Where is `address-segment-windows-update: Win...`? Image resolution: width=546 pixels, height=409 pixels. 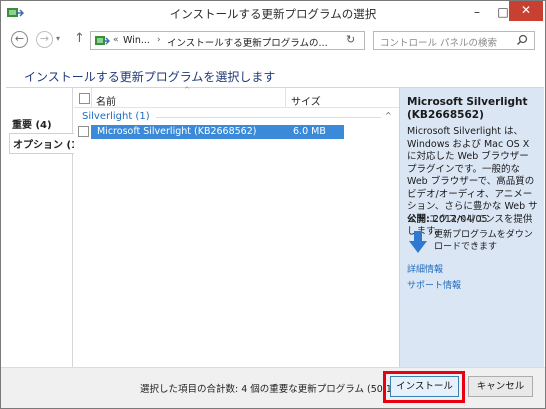
address-segment-windows-update: Win... is located at coordinates (136, 40).